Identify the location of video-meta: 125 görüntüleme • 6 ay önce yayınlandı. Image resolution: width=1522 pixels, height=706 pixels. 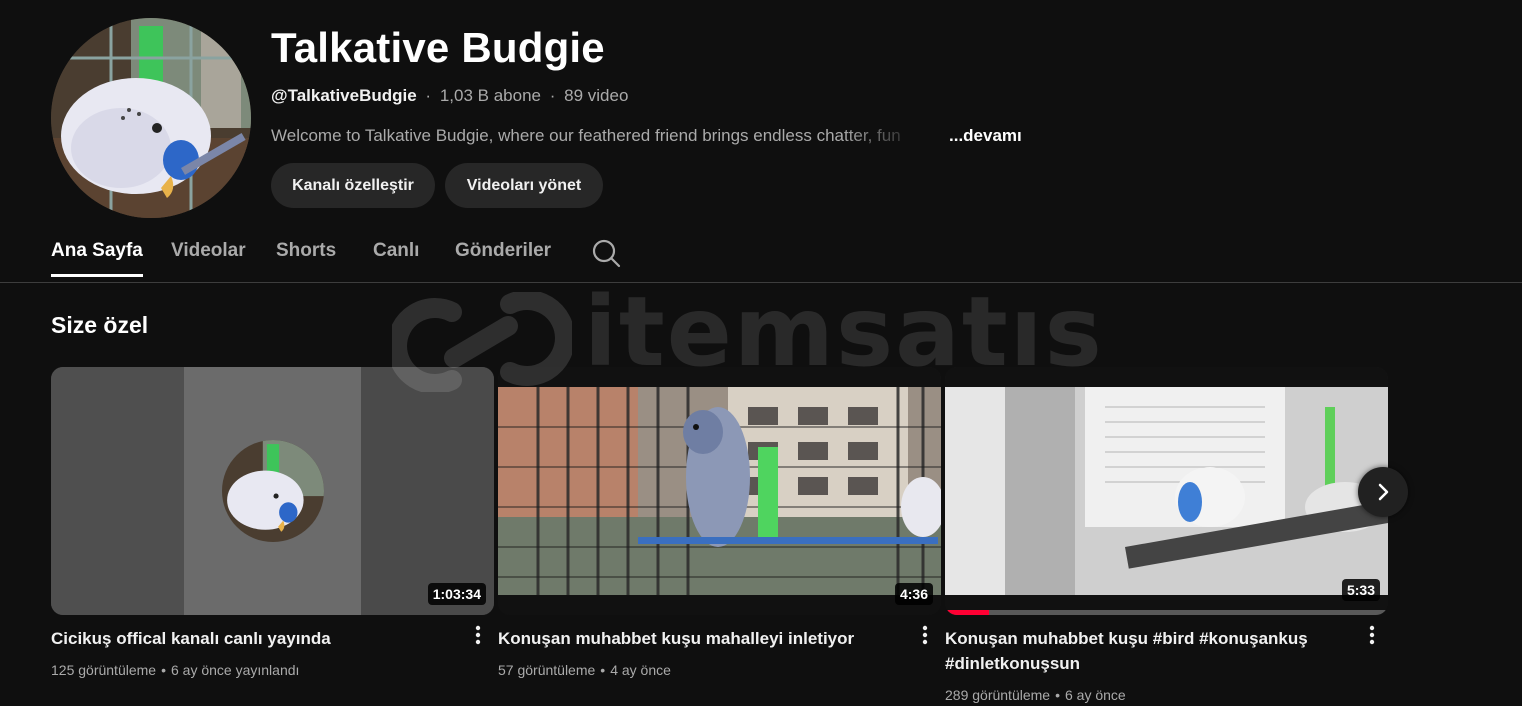
(175, 670).